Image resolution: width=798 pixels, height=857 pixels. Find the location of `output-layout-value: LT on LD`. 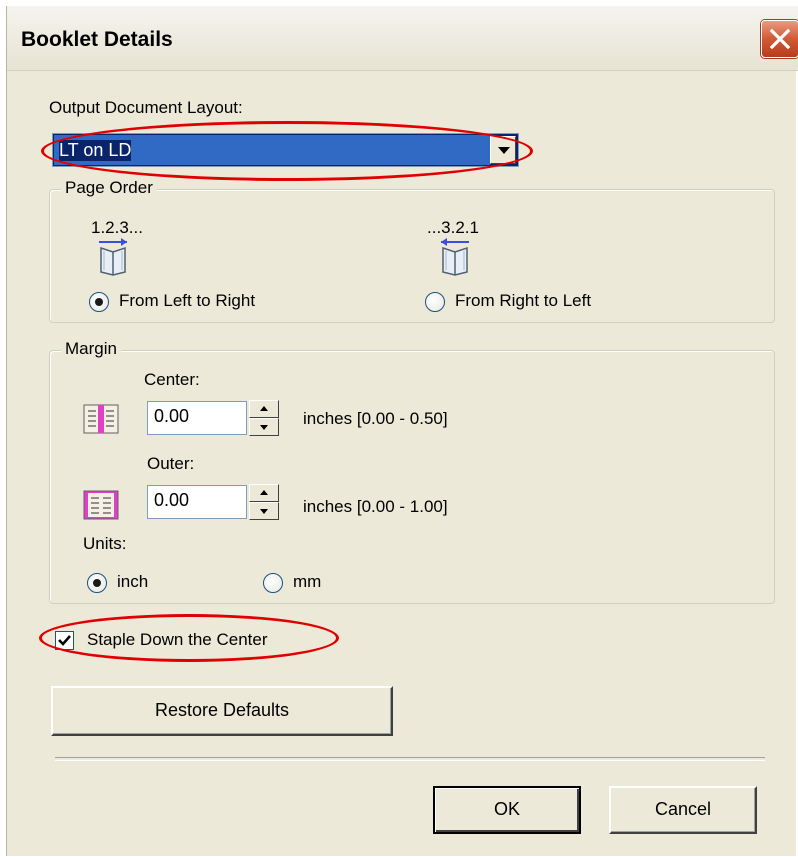

output-layout-value: LT on LD is located at coordinates (95, 150).